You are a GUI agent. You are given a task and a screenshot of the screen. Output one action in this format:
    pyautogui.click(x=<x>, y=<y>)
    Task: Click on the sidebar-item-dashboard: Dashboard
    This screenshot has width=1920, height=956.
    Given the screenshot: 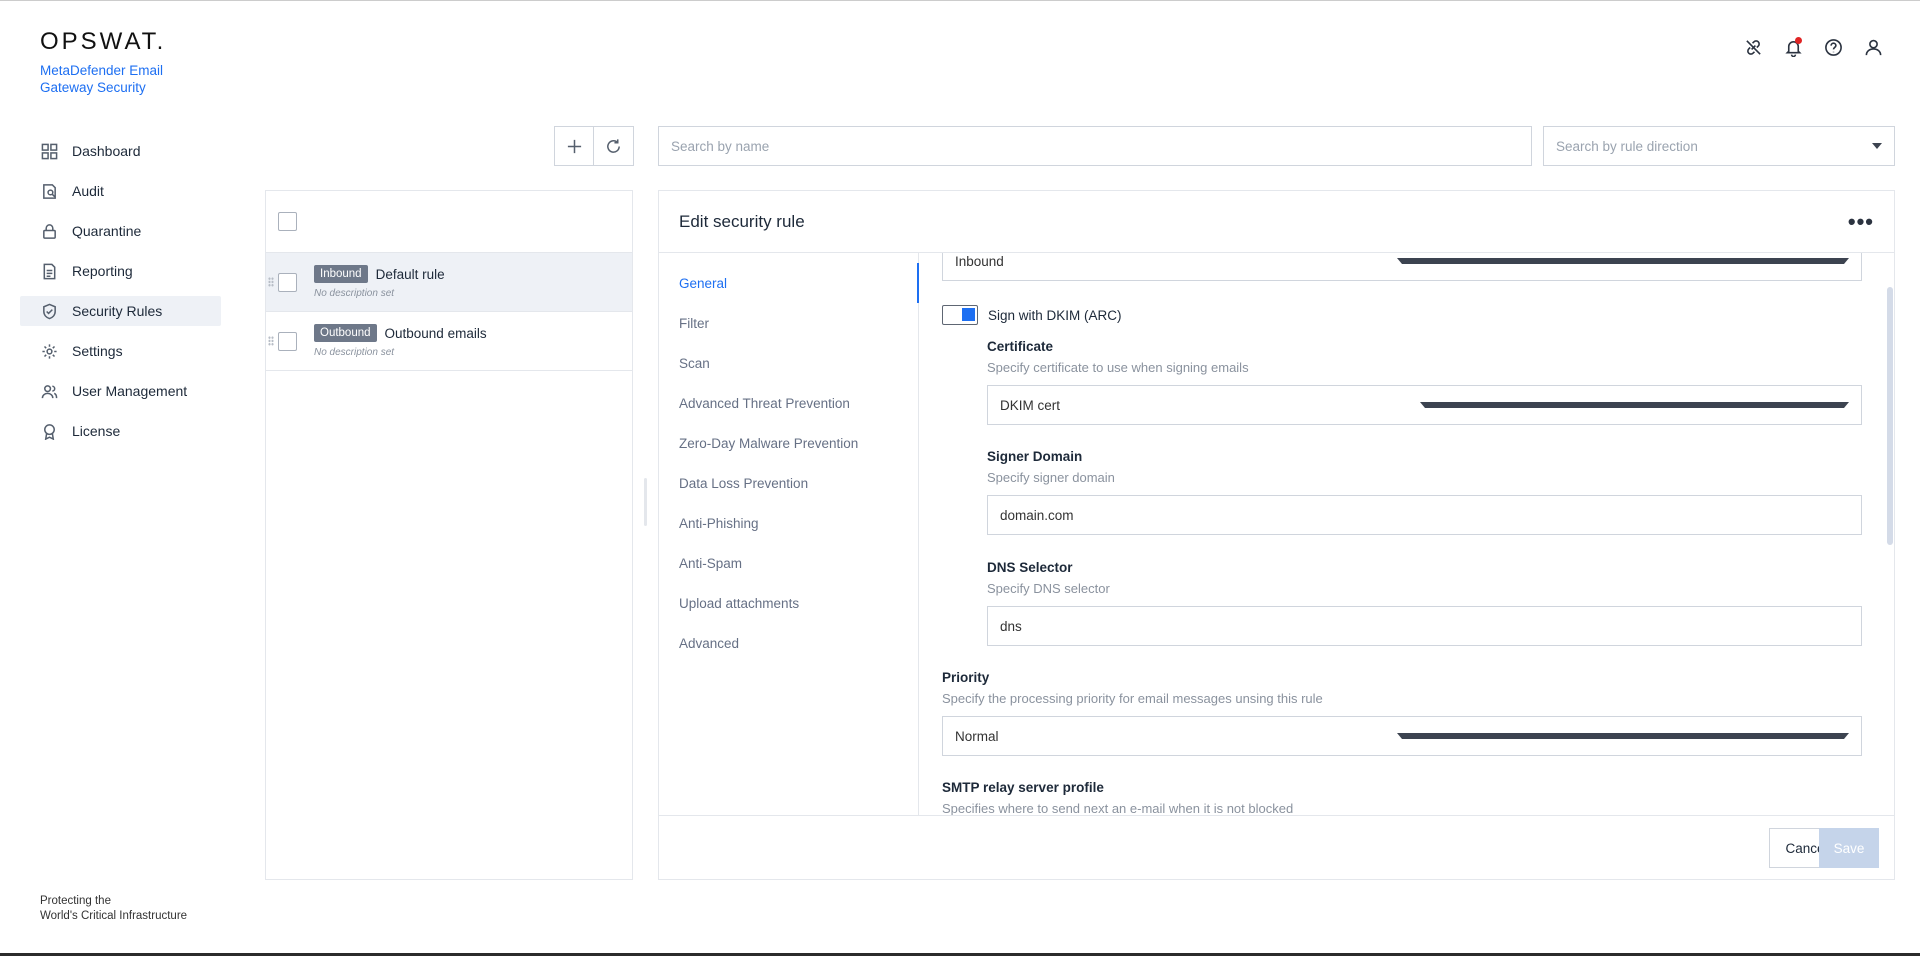 What is the action you would take?
    pyautogui.click(x=120, y=151)
    